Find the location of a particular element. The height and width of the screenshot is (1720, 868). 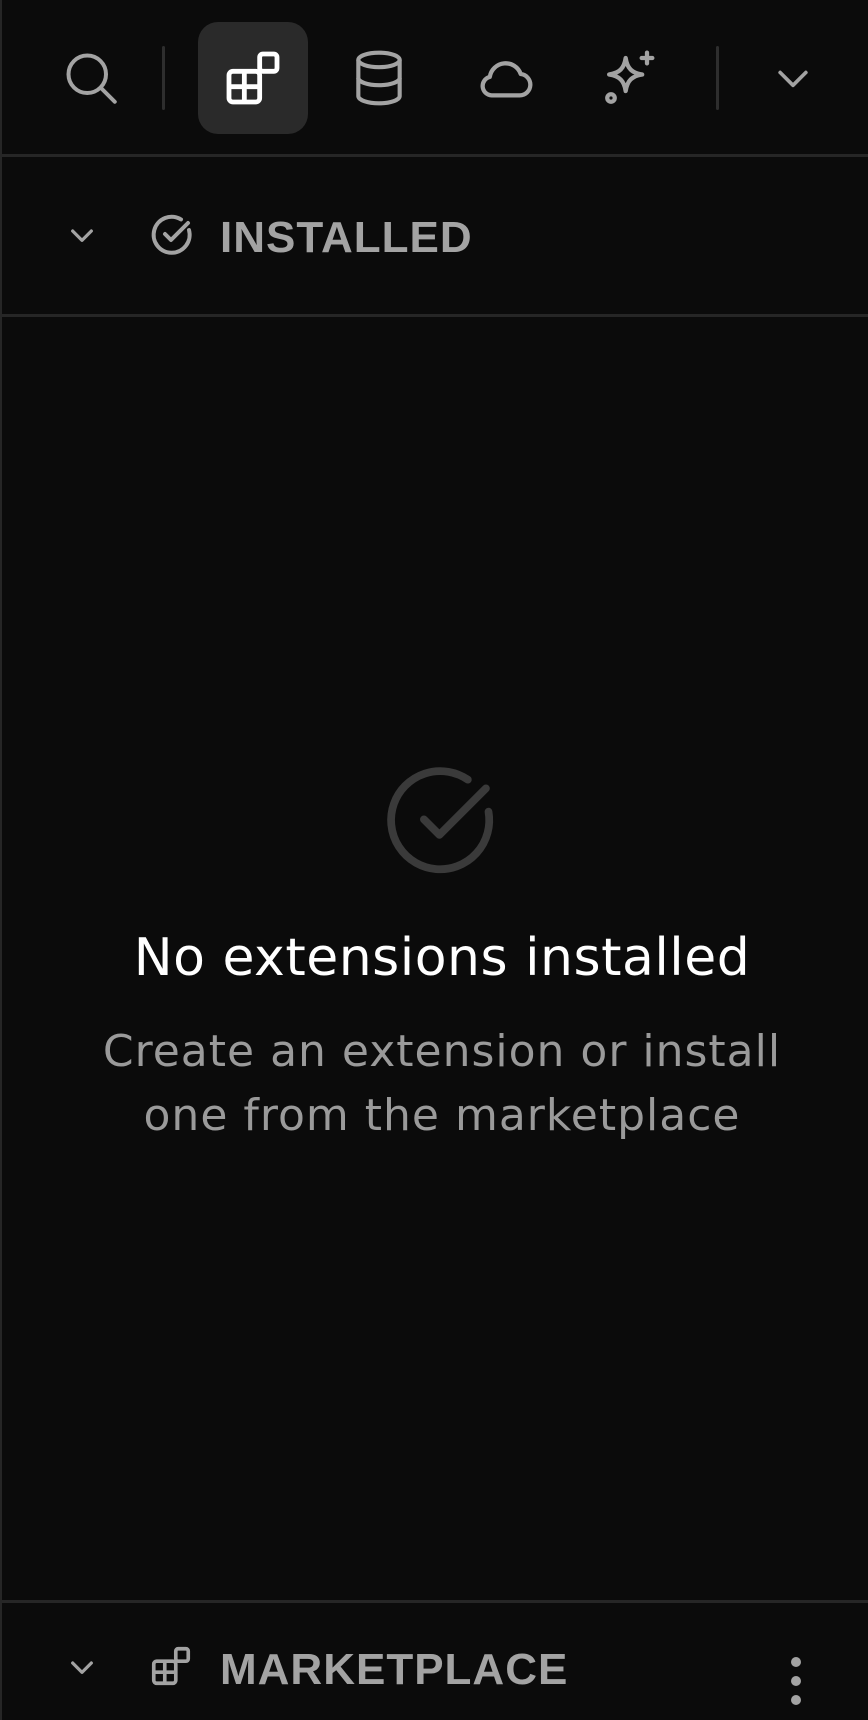

empty-state-title: No extensions installed is located at coordinates (442, 958).